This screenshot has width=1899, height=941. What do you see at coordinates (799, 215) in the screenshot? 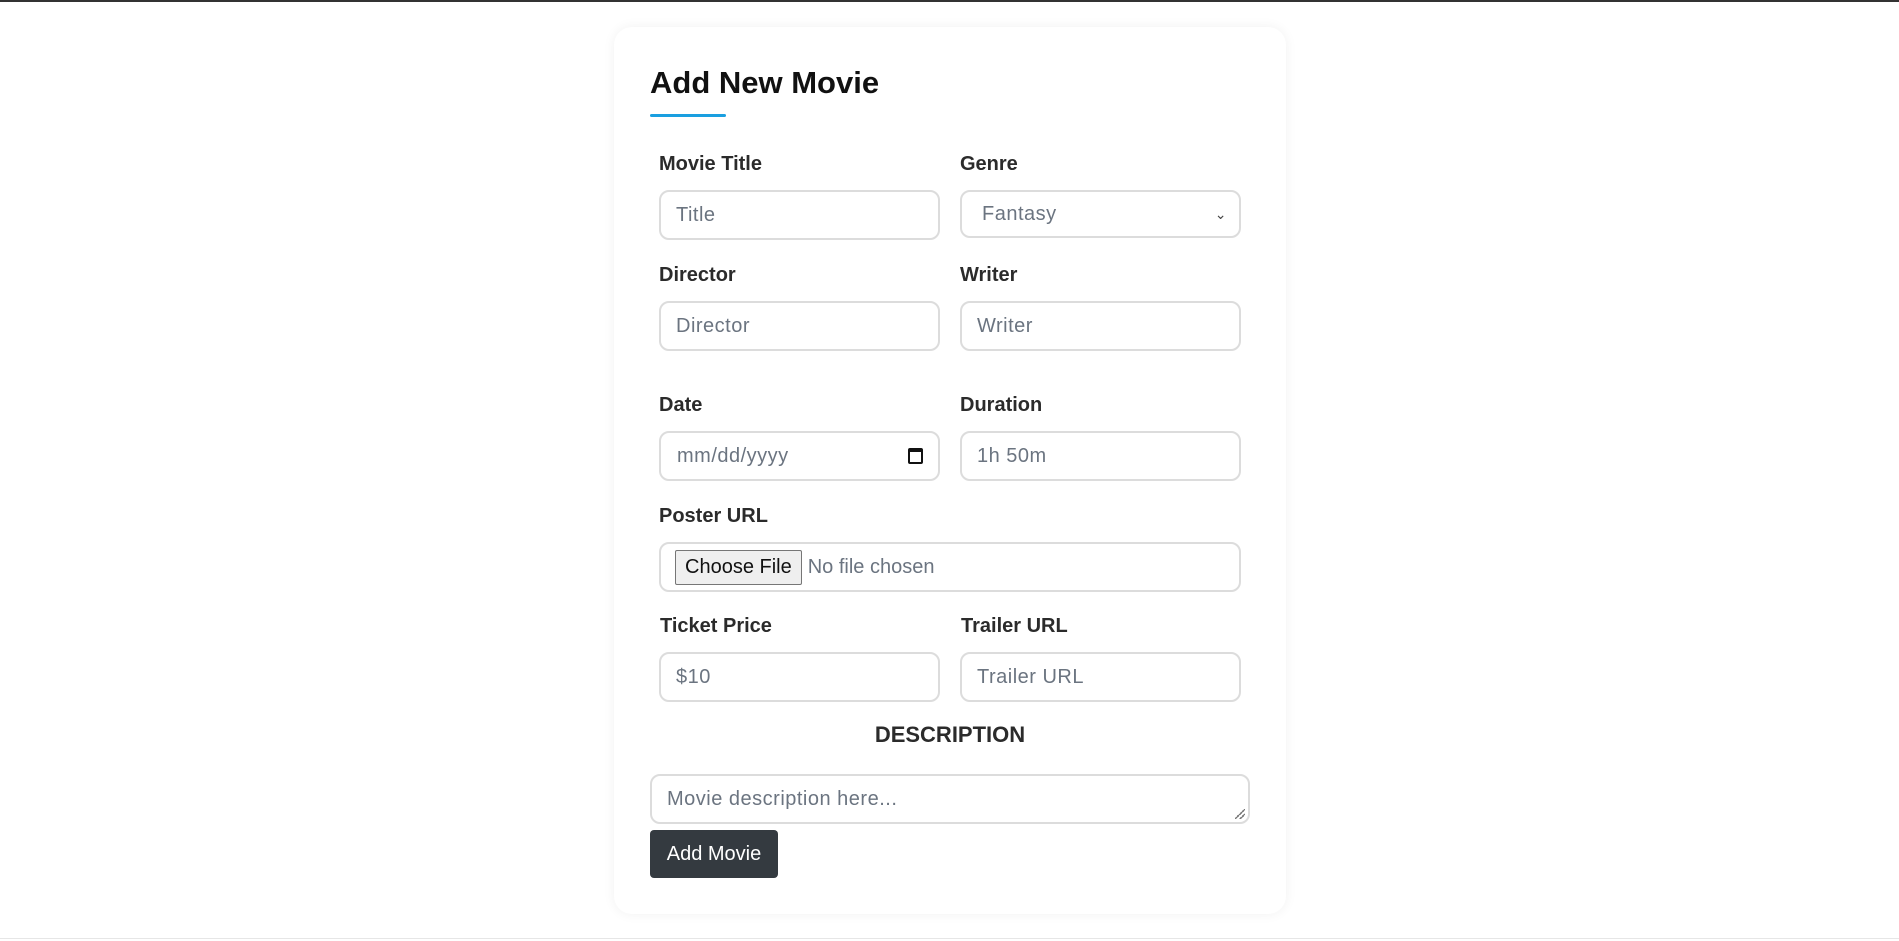
I see `movie-title-input` at bounding box center [799, 215].